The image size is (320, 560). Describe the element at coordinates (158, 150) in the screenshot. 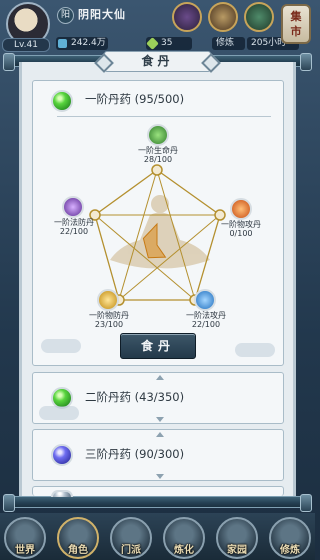

I see `node-life-name: 一阶生命丹` at that location.